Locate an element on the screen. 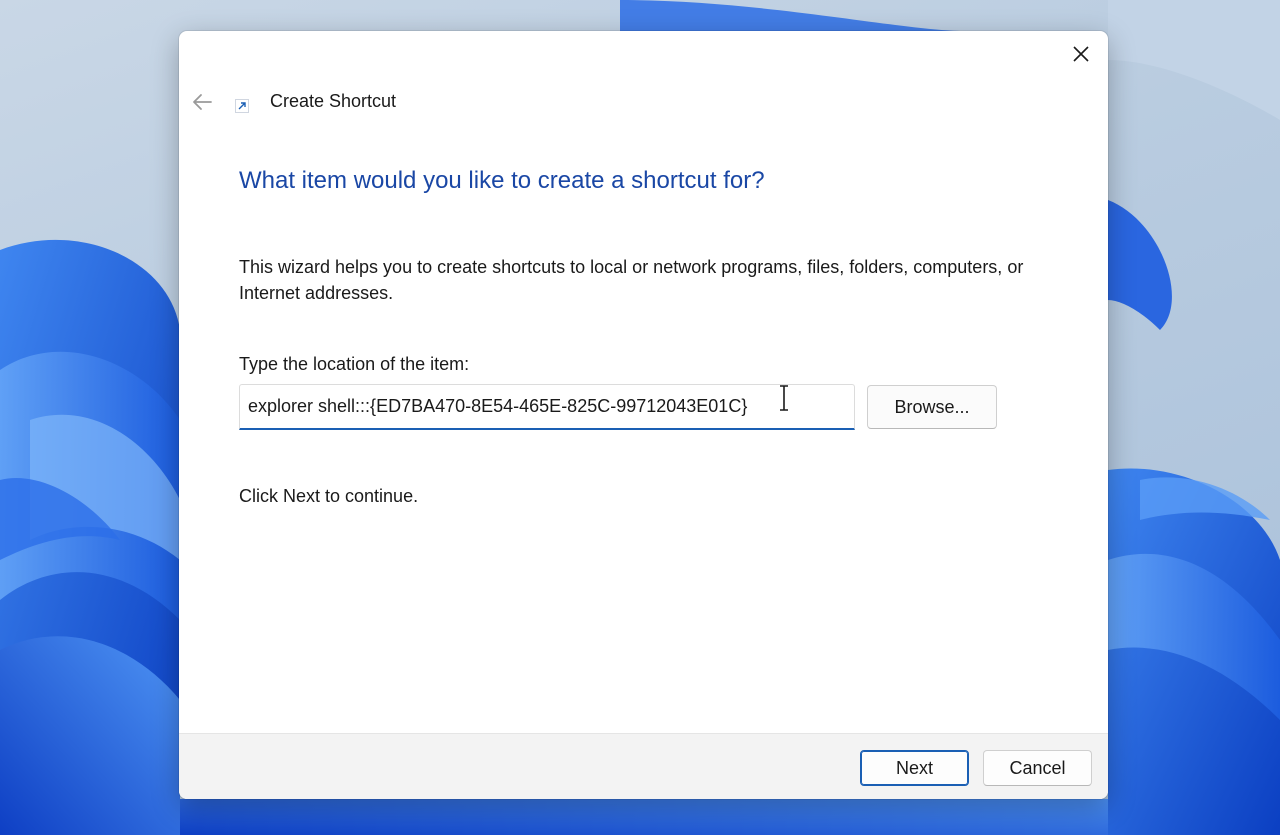 This screenshot has width=1280, height=835. shortcut-arrow-icon is located at coordinates (242, 106).